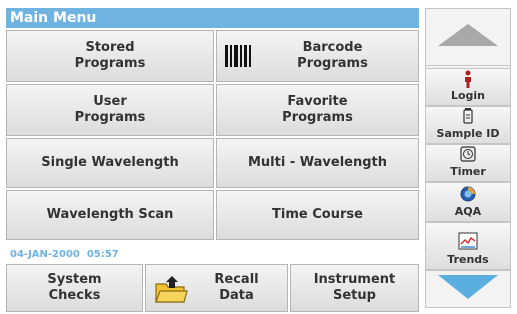 The width and height of the screenshot is (517, 314). I want to click on arrow-down-icon, so click(468, 289).